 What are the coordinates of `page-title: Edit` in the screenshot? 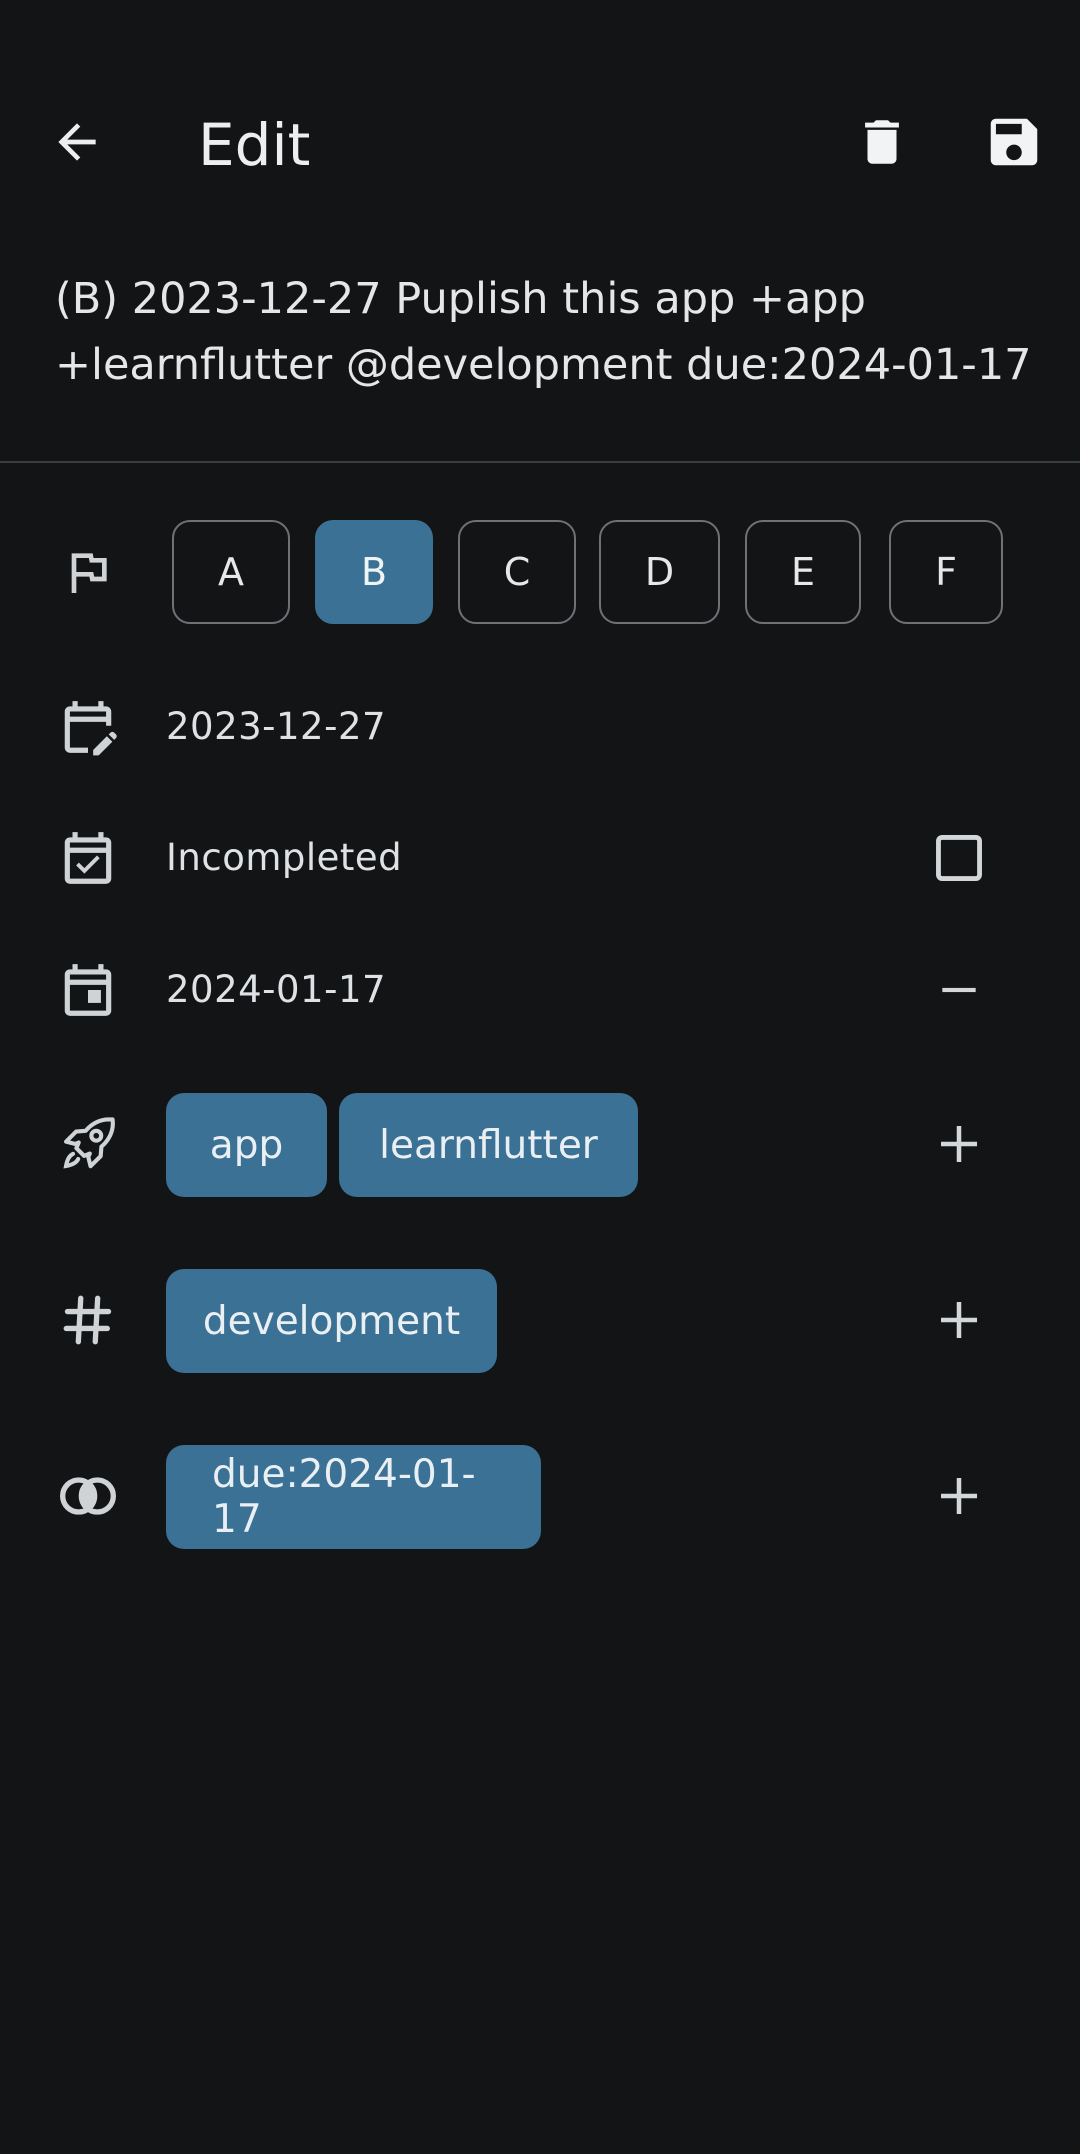 It's located at (254, 145).